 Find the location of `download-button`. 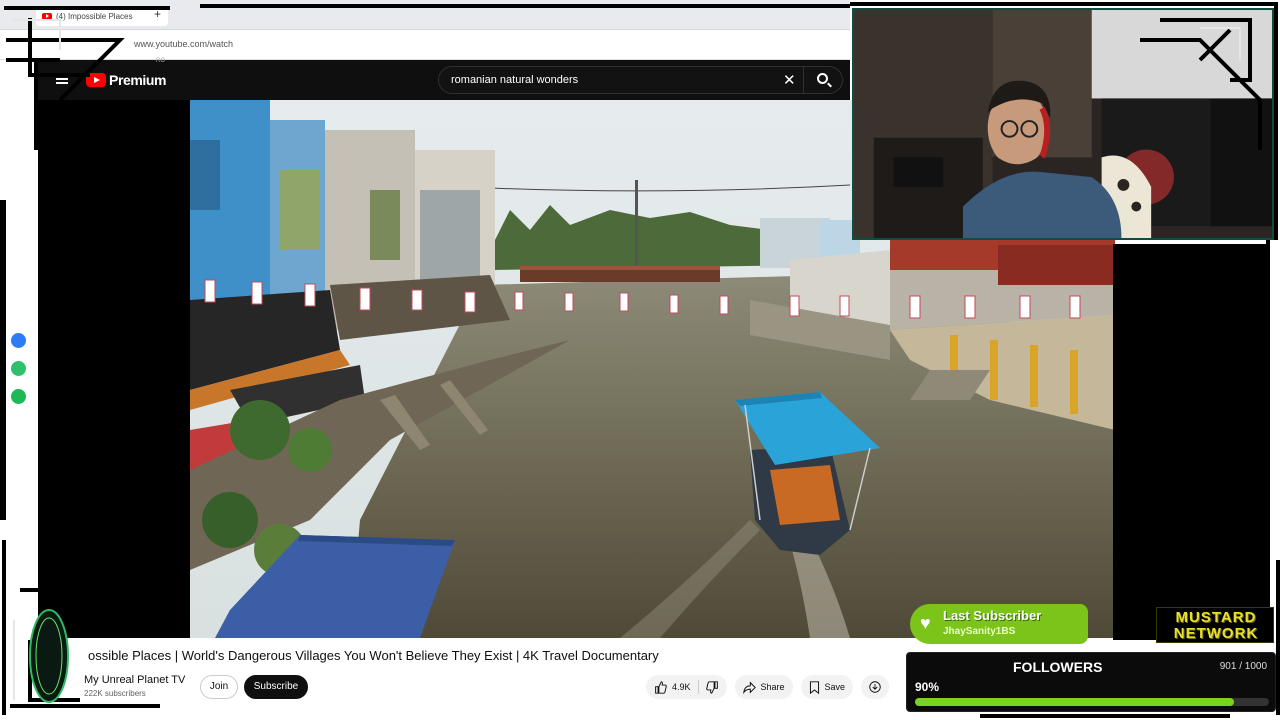

download-button is located at coordinates (875, 687).